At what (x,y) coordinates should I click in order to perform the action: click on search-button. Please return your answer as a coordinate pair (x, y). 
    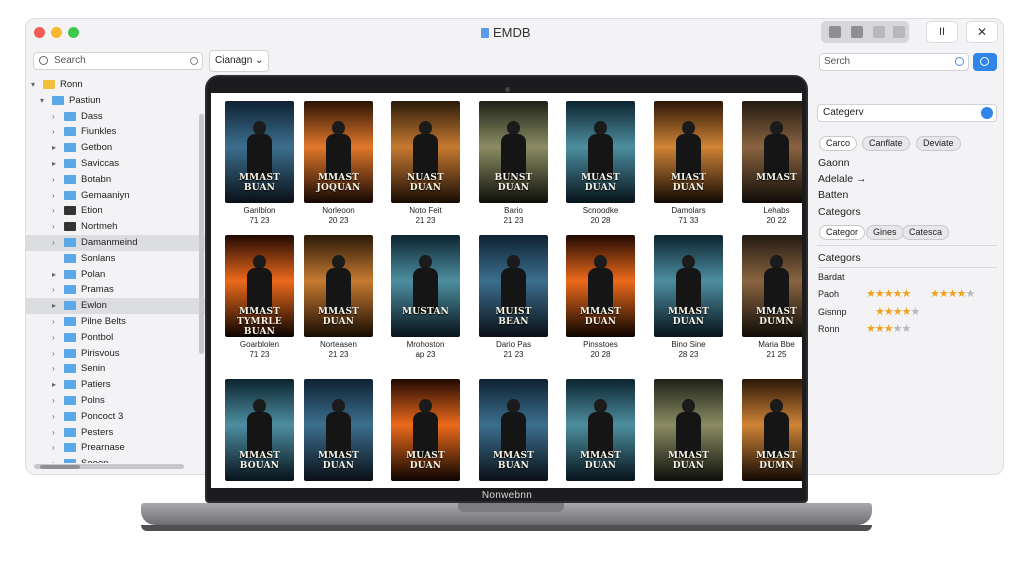
    Looking at the image, I should click on (985, 62).